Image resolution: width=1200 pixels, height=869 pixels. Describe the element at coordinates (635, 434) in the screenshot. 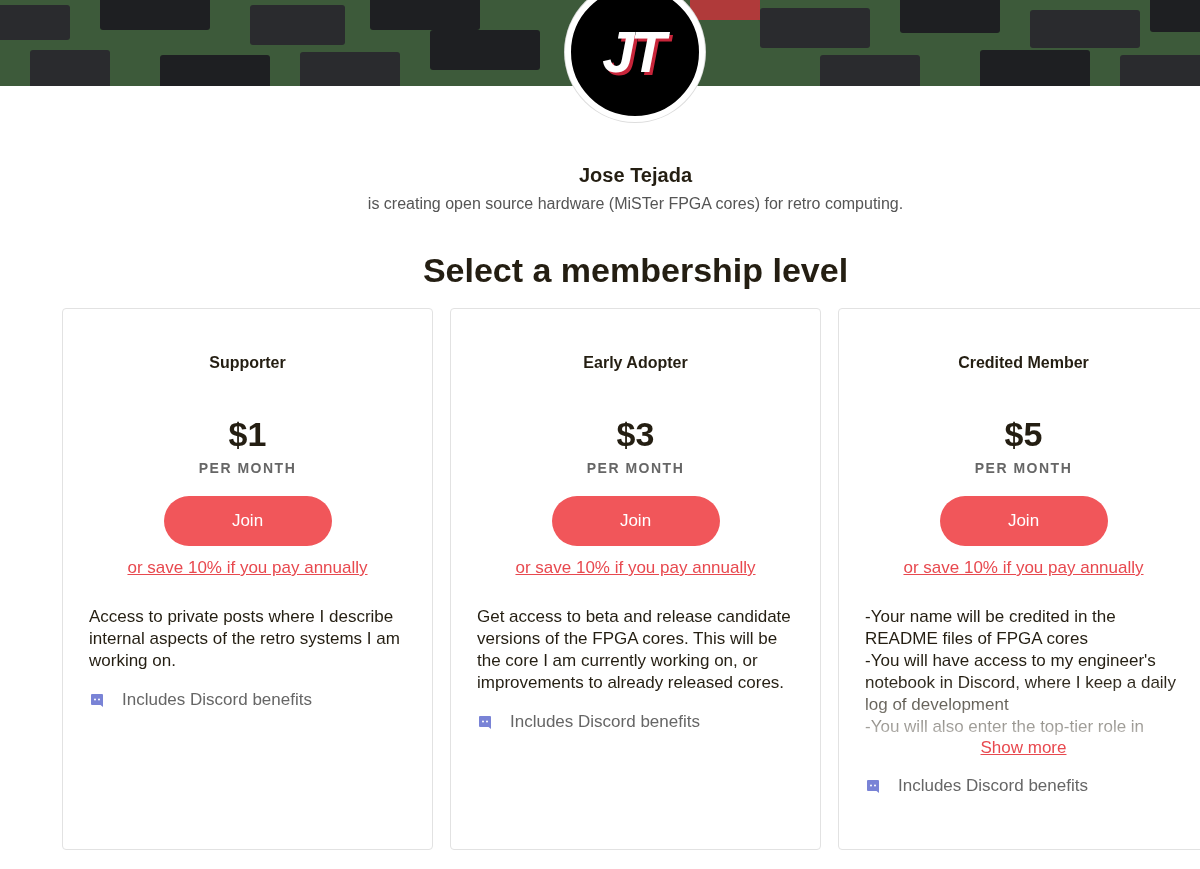

I see `tier-price: $3` at that location.